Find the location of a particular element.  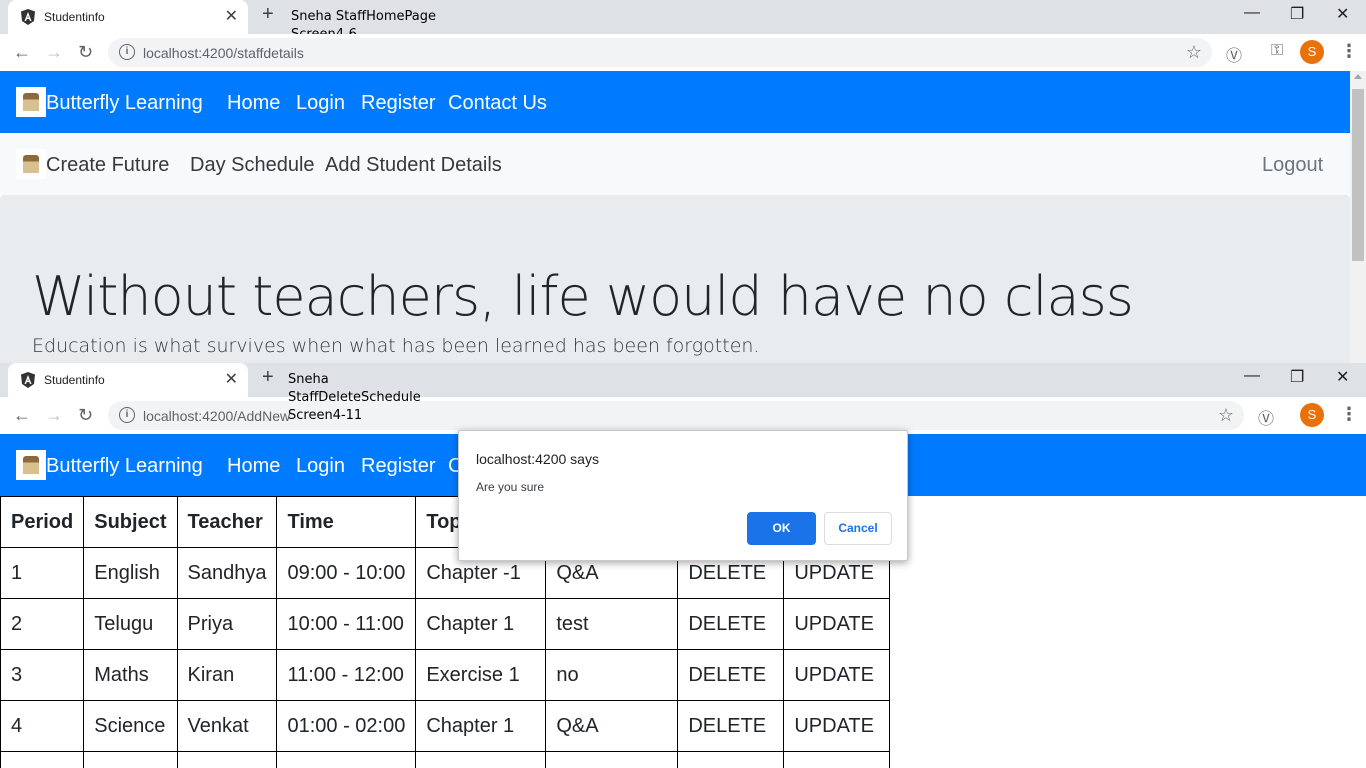

nav-add-student-details: Add Student Details is located at coordinates (413, 165).